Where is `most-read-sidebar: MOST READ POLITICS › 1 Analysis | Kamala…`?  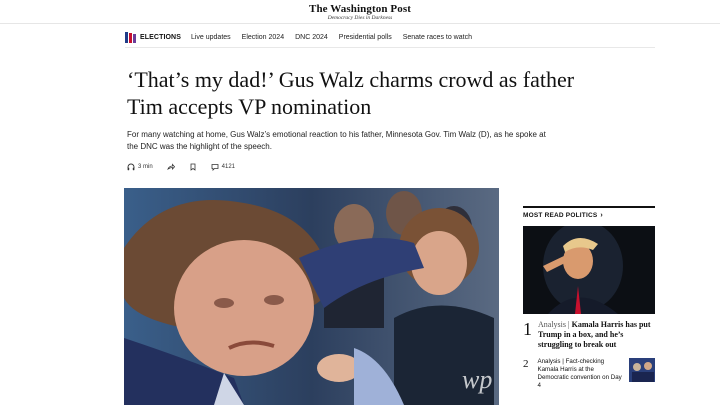 most-read-sidebar: MOST READ POLITICS › 1 Analysis | Kamala… is located at coordinates (589, 298).